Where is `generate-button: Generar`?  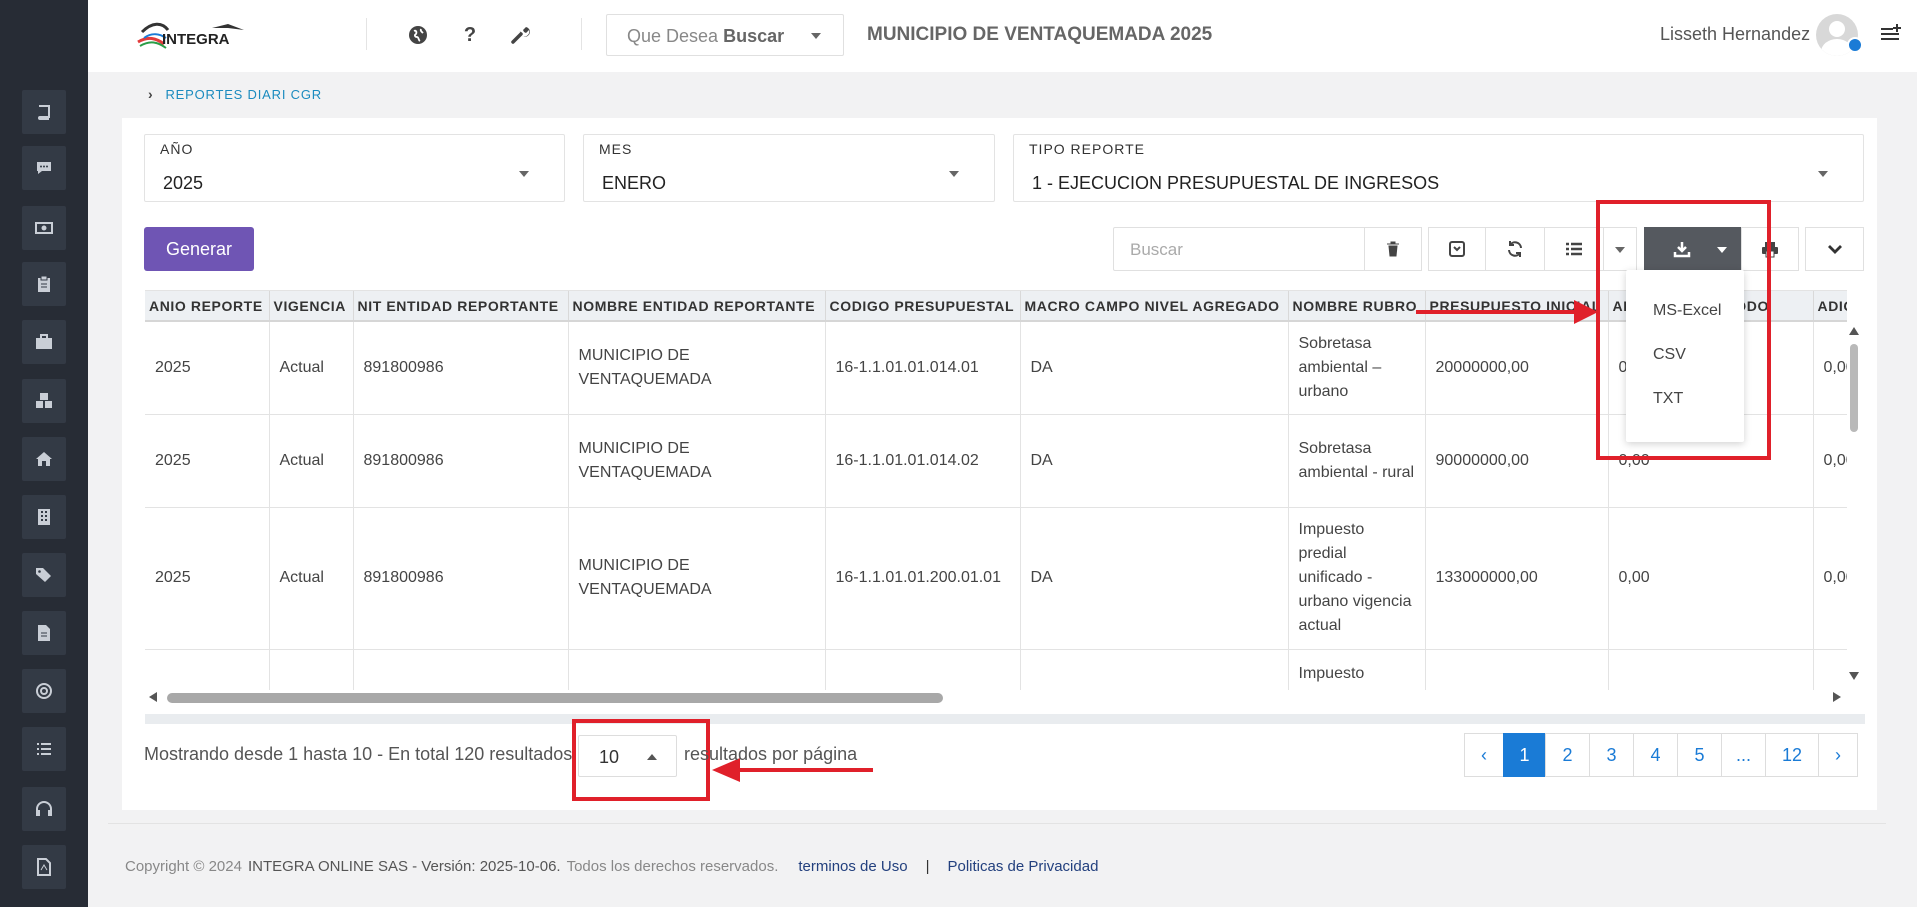 generate-button: Generar is located at coordinates (199, 249).